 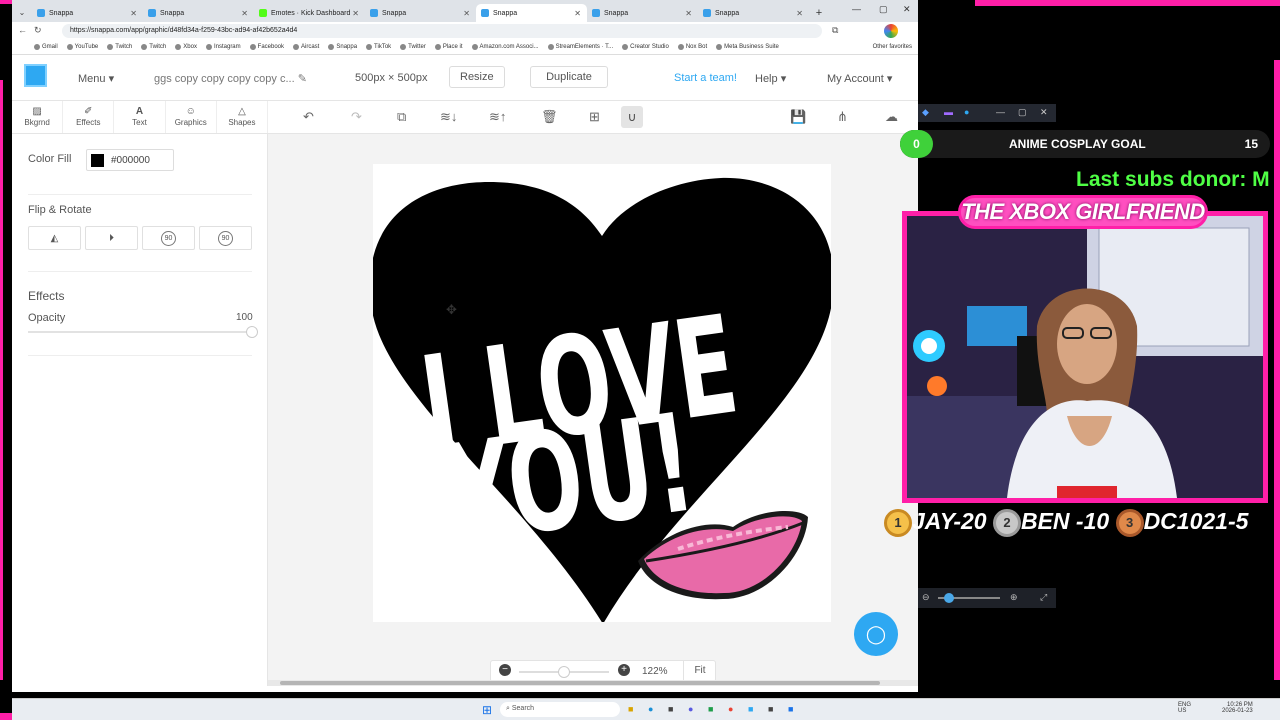 What do you see at coordinates (38, 117) in the screenshot?
I see `tool-background: ▨ Bkgrnd` at bounding box center [38, 117].